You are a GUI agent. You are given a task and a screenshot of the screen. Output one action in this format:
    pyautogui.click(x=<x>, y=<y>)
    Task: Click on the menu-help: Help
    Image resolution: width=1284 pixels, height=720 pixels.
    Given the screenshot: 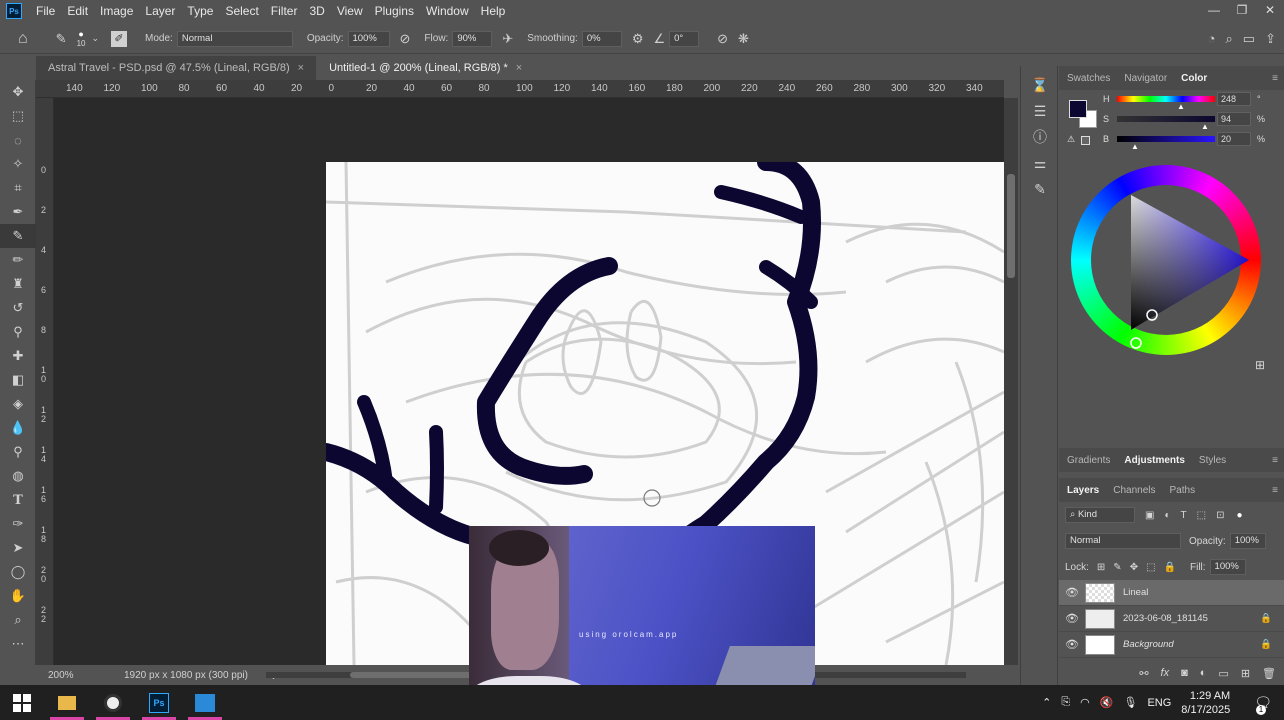 What is the action you would take?
    pyautogui.click(x=493, y=11)
    